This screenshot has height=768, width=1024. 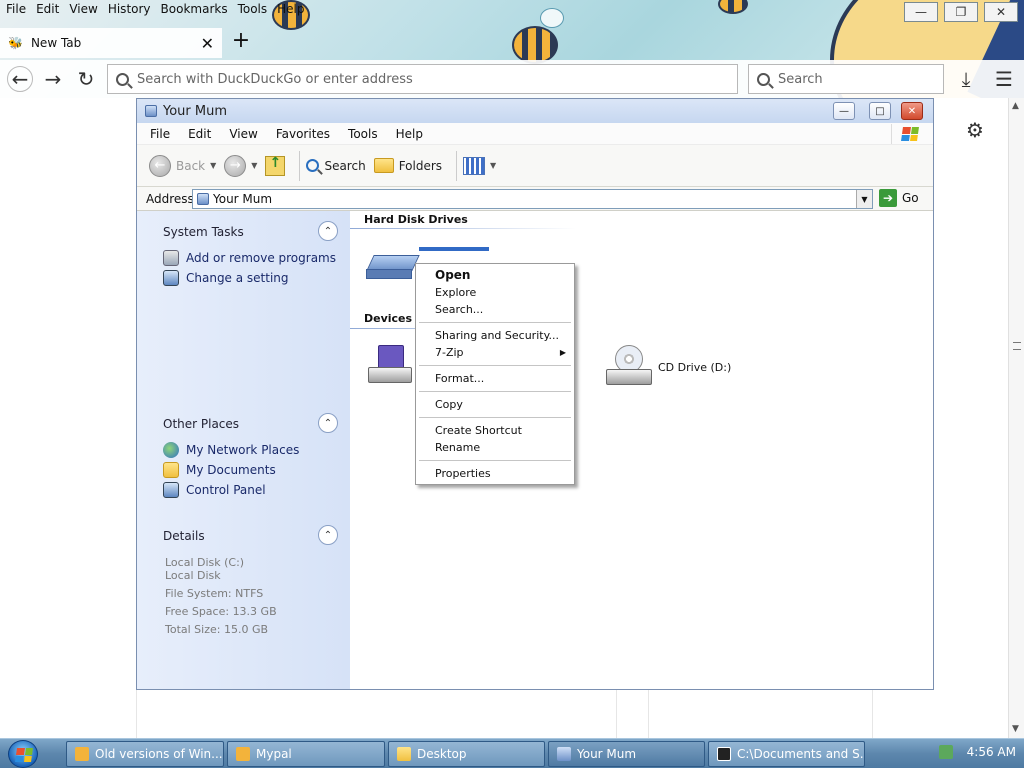 What do you see at coordinates (1015, 729) in the screenshot?
I see `scroll-down-icon: ▼` at bounding box center [1015, 729].